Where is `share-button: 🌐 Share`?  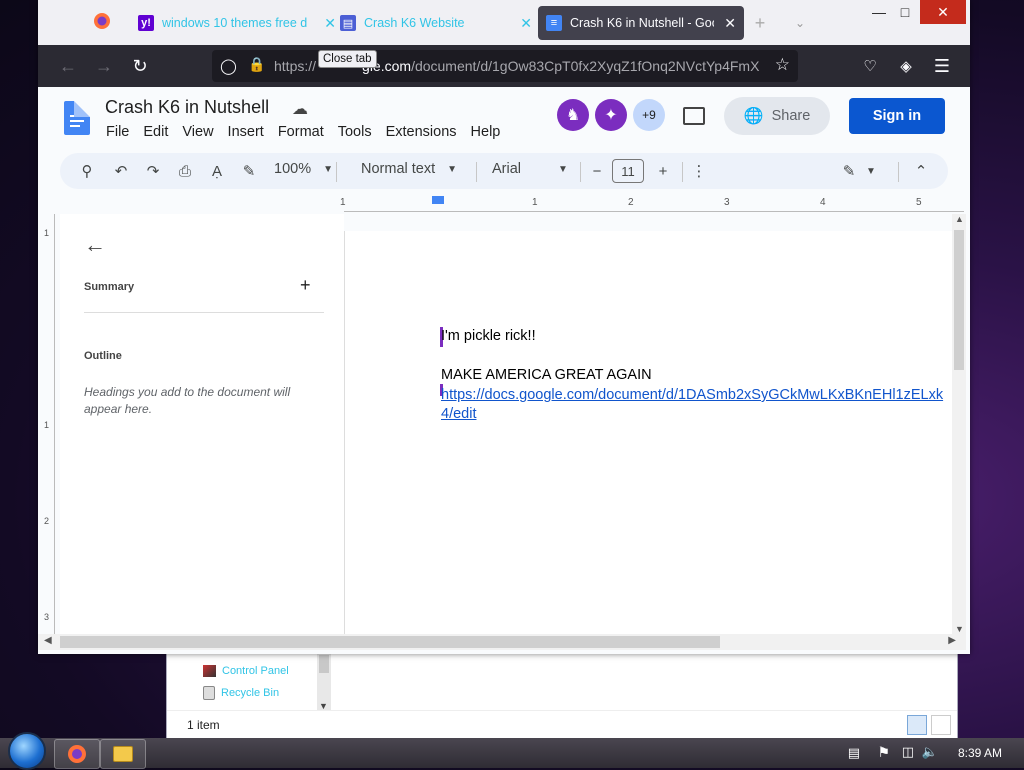 share-button: 🌐 Share is located at coordinates (777, 116).